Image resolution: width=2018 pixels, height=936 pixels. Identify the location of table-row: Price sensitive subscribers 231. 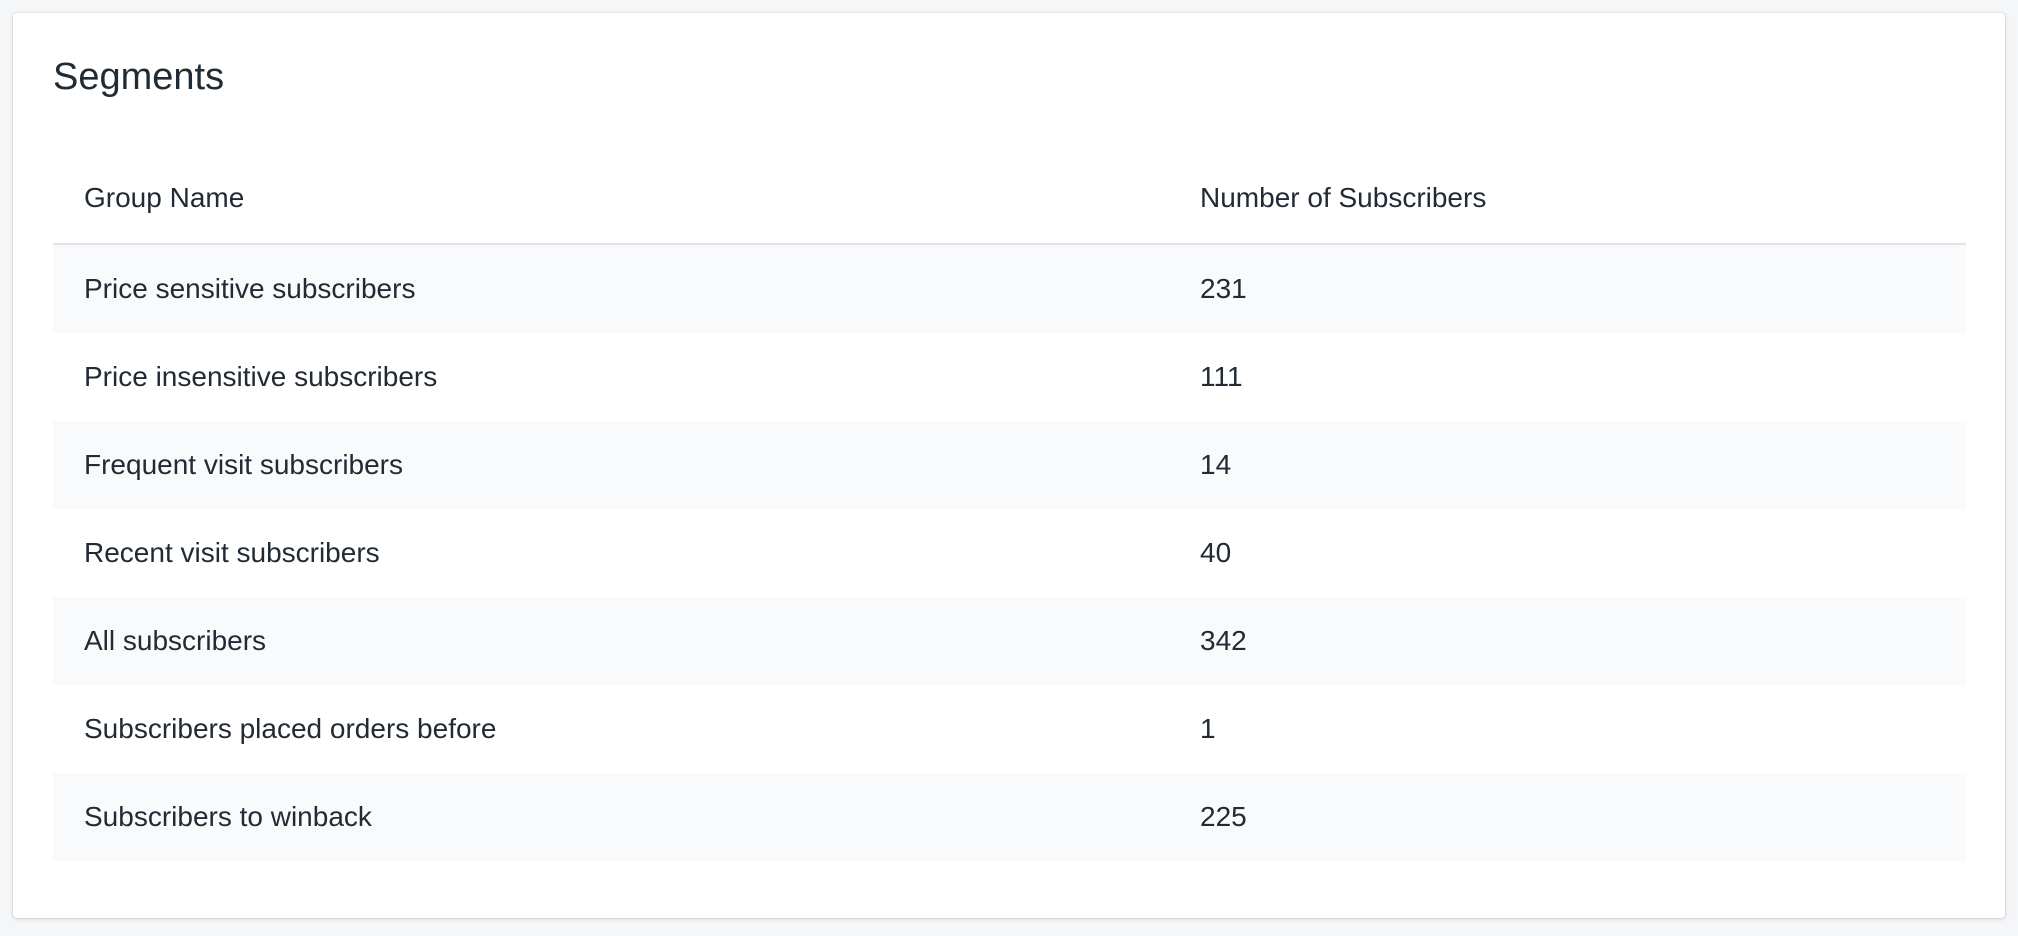
(1009, 289).